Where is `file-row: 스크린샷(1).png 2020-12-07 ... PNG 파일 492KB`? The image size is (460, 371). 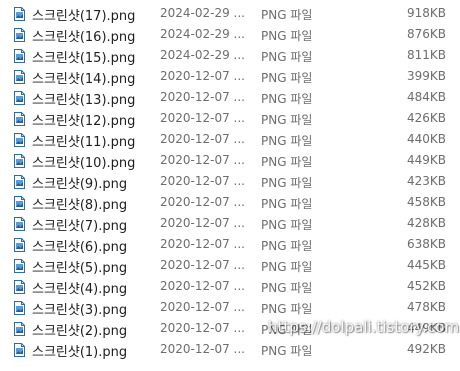
file-row: 스크린샷(1).png 2020-12-07 ... PNG 파일 492KB is located at coordinates (230, 349).